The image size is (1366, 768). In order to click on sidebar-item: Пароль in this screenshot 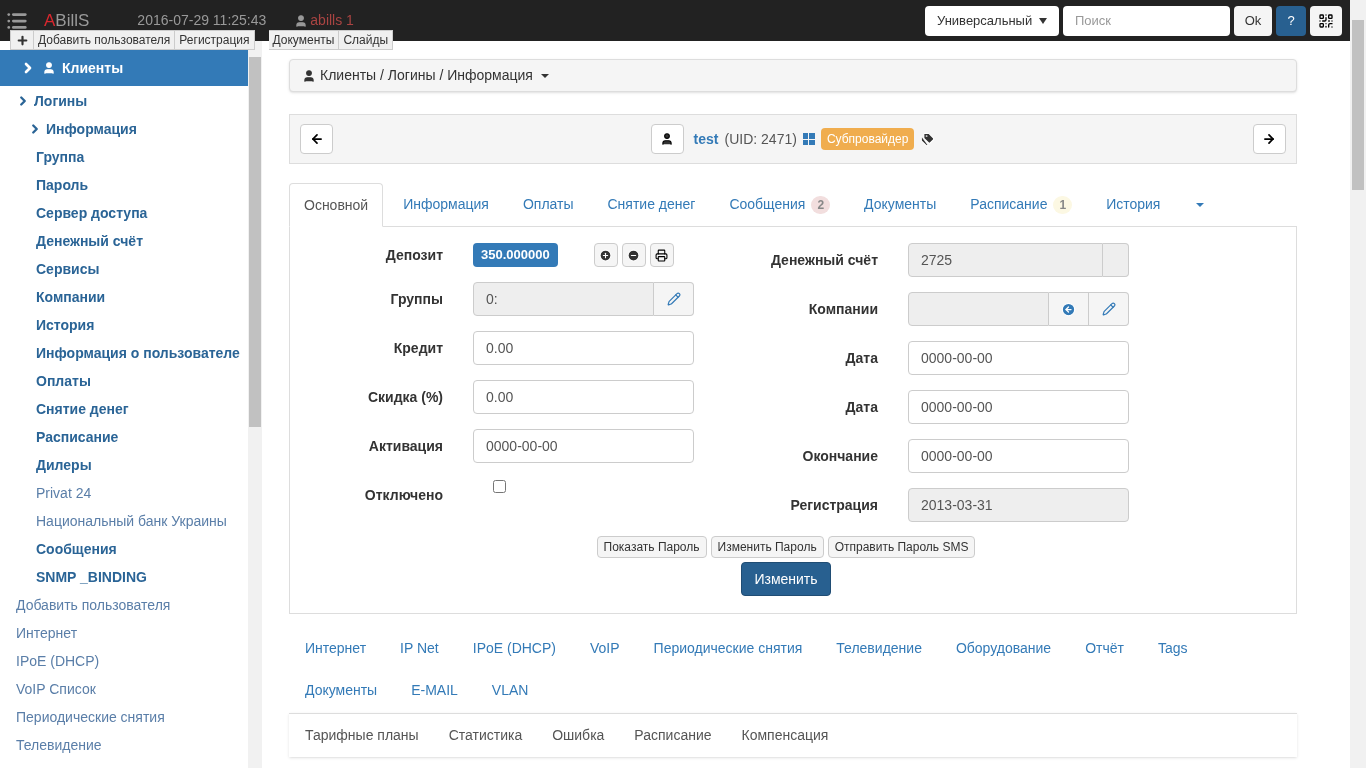, I will do `click(62, 185)`.